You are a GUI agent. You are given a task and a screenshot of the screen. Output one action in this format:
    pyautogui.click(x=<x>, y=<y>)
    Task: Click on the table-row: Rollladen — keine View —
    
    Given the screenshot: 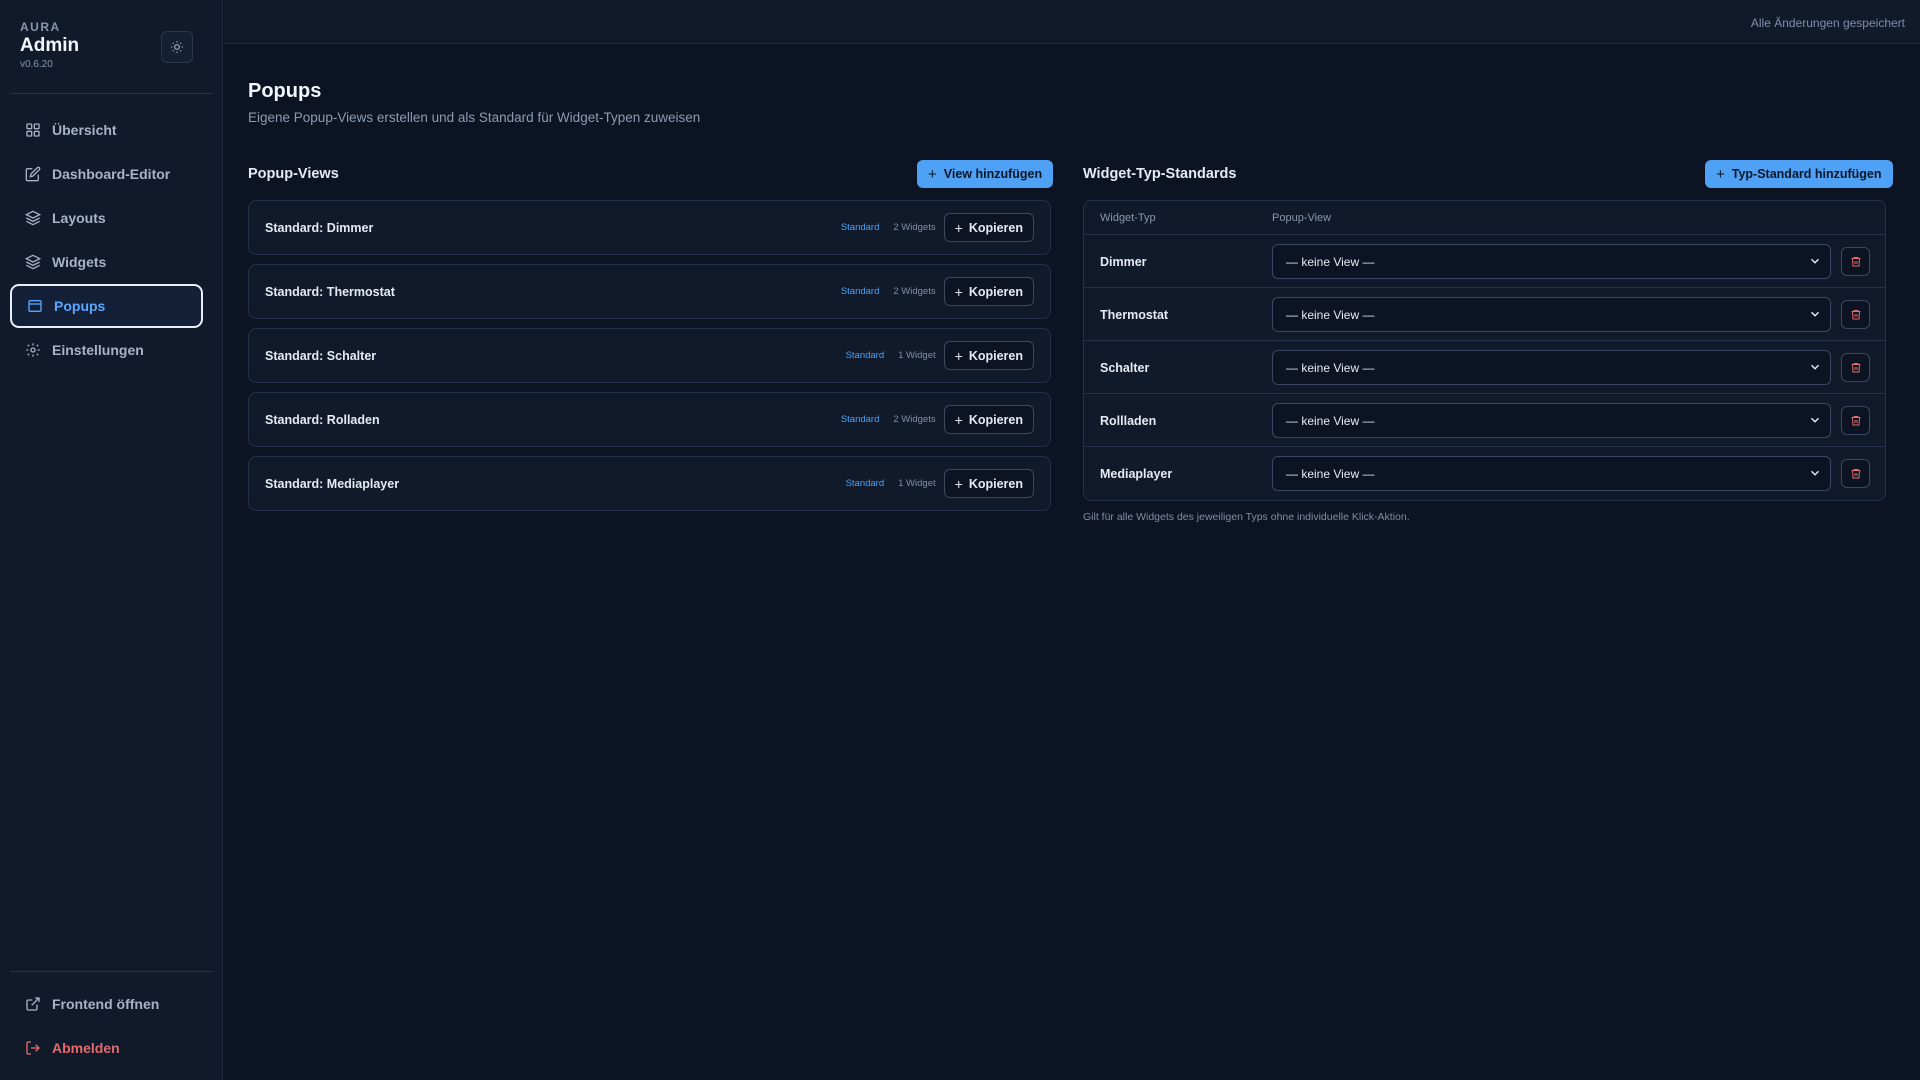 What is the action you would take?
    pyautogui.click(x=1484, y=420)
    